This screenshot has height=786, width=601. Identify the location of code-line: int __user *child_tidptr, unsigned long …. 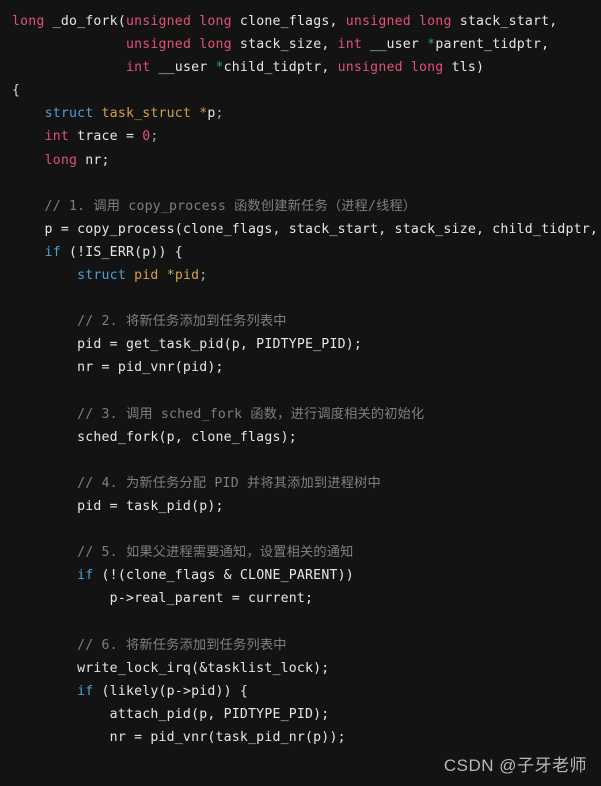
(300, 67).